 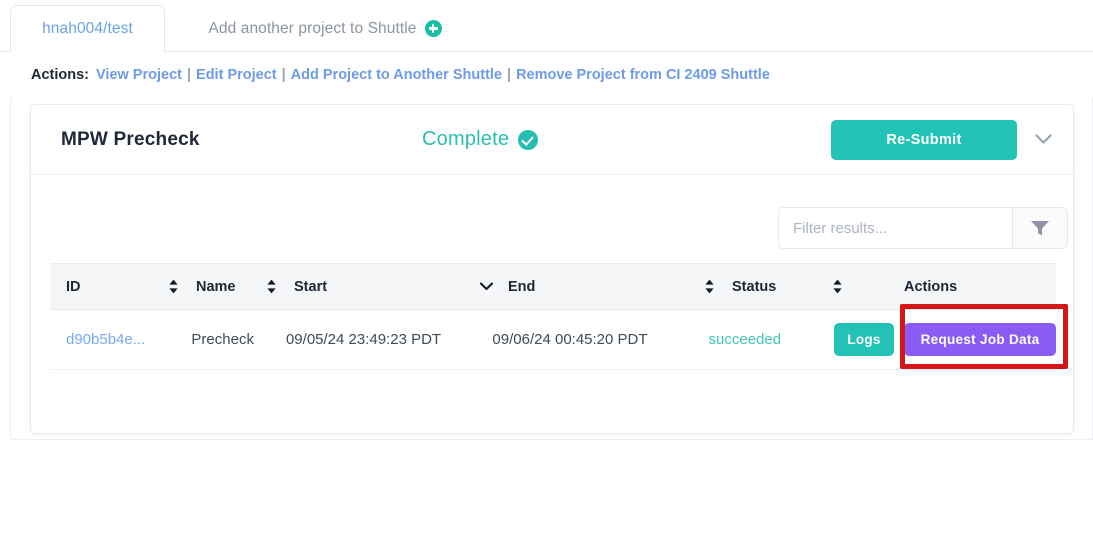 What do you see at coordinates (231, 287) in the screenshot?
I see `column-header-name: Name` at bounding box center [231, 287].